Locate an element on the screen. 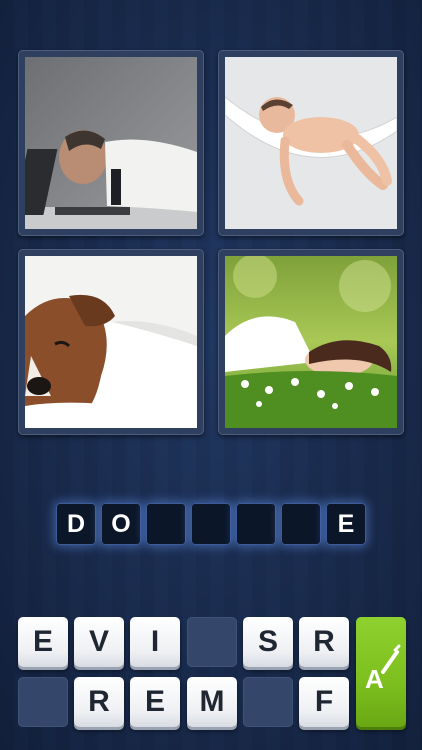 Image resolution: width=422 pixels, height=750 pixels. baby-hammock-image is located at coordinates (311, 143).